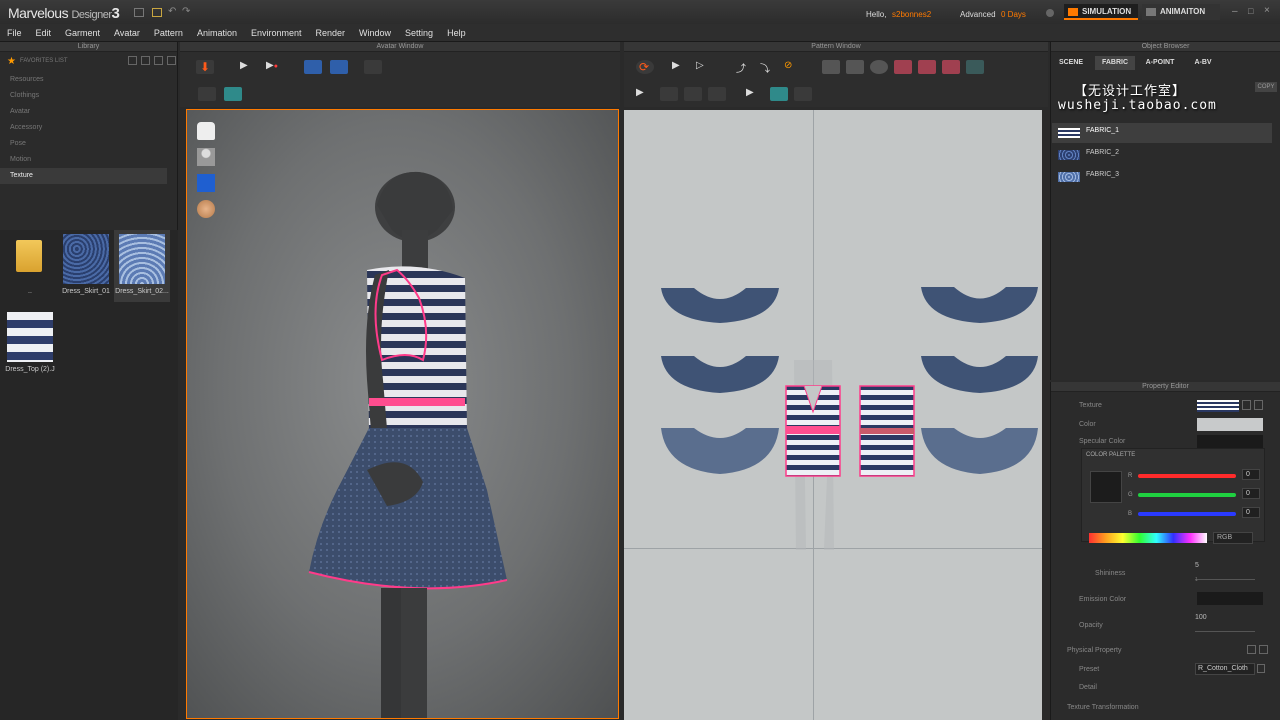  What do you see at coordinates (30, 266) in the screenshot?
I see `thumb-parent-folder: ..` at bounding box center [30, 266].